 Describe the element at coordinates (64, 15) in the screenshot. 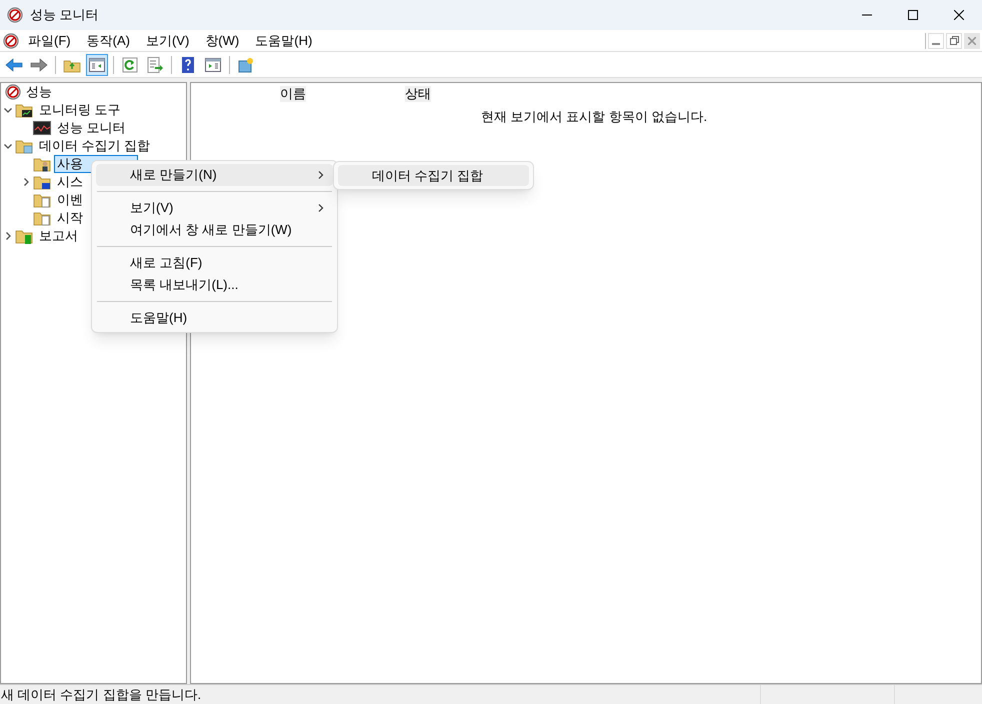

I see `window-title: 성능 모니터` at that location.